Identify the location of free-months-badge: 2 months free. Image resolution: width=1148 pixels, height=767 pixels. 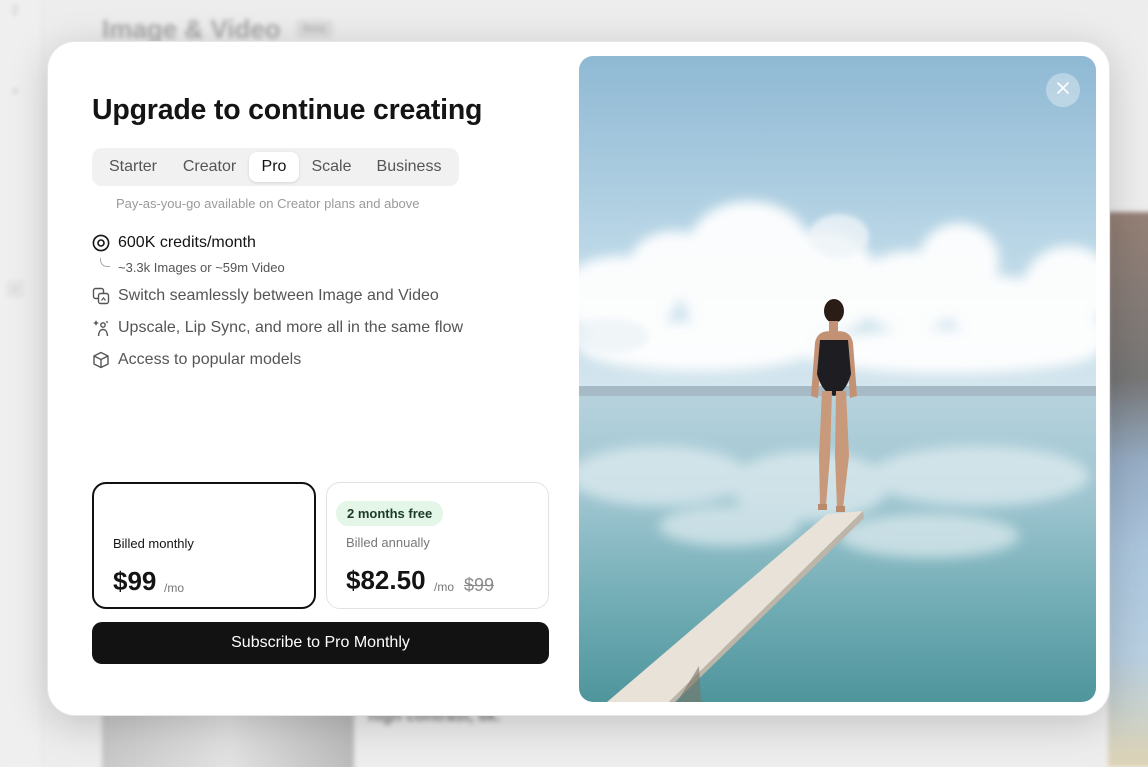
(390, 513).